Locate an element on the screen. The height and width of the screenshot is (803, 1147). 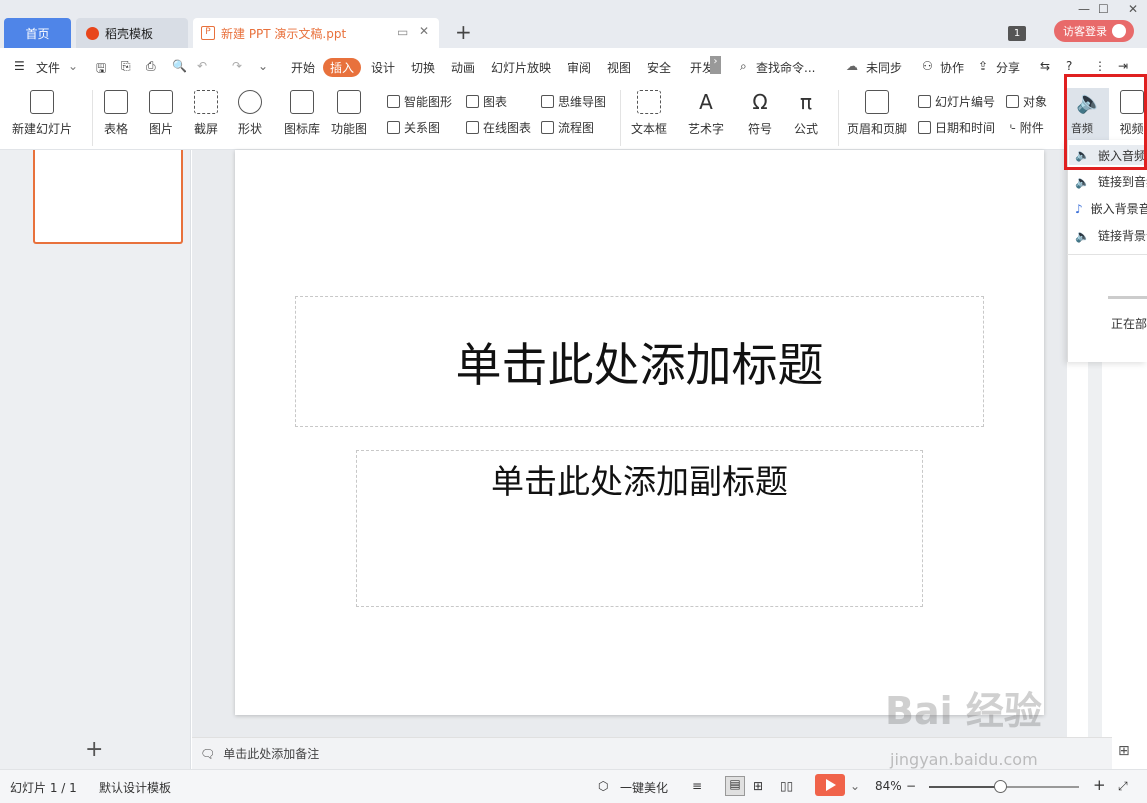
notes-placeholder: 单击此处添加备注 is located at coordinates (271, 754).